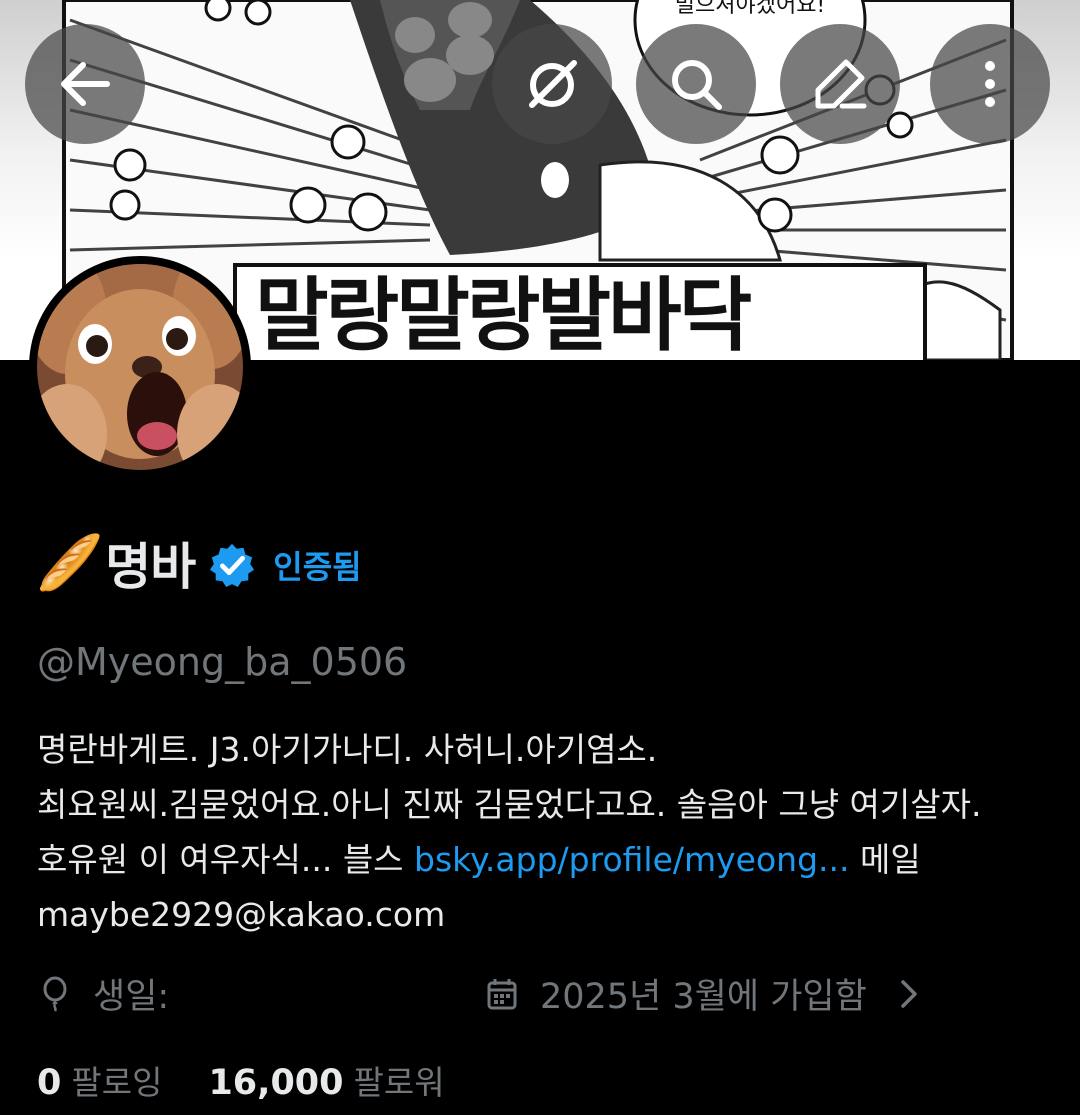  I want to click on search-icon, so click(697, 85).